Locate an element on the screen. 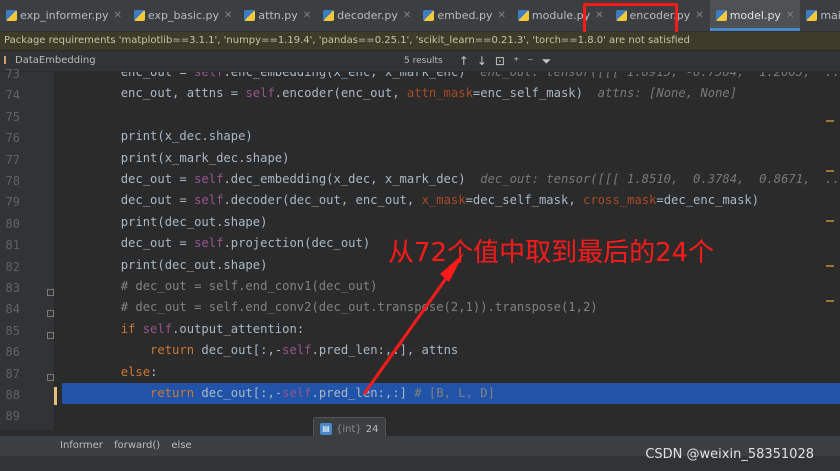 The image size is (840, 471). code-token: # [B, L, D] is located at coordinates (454, 393).